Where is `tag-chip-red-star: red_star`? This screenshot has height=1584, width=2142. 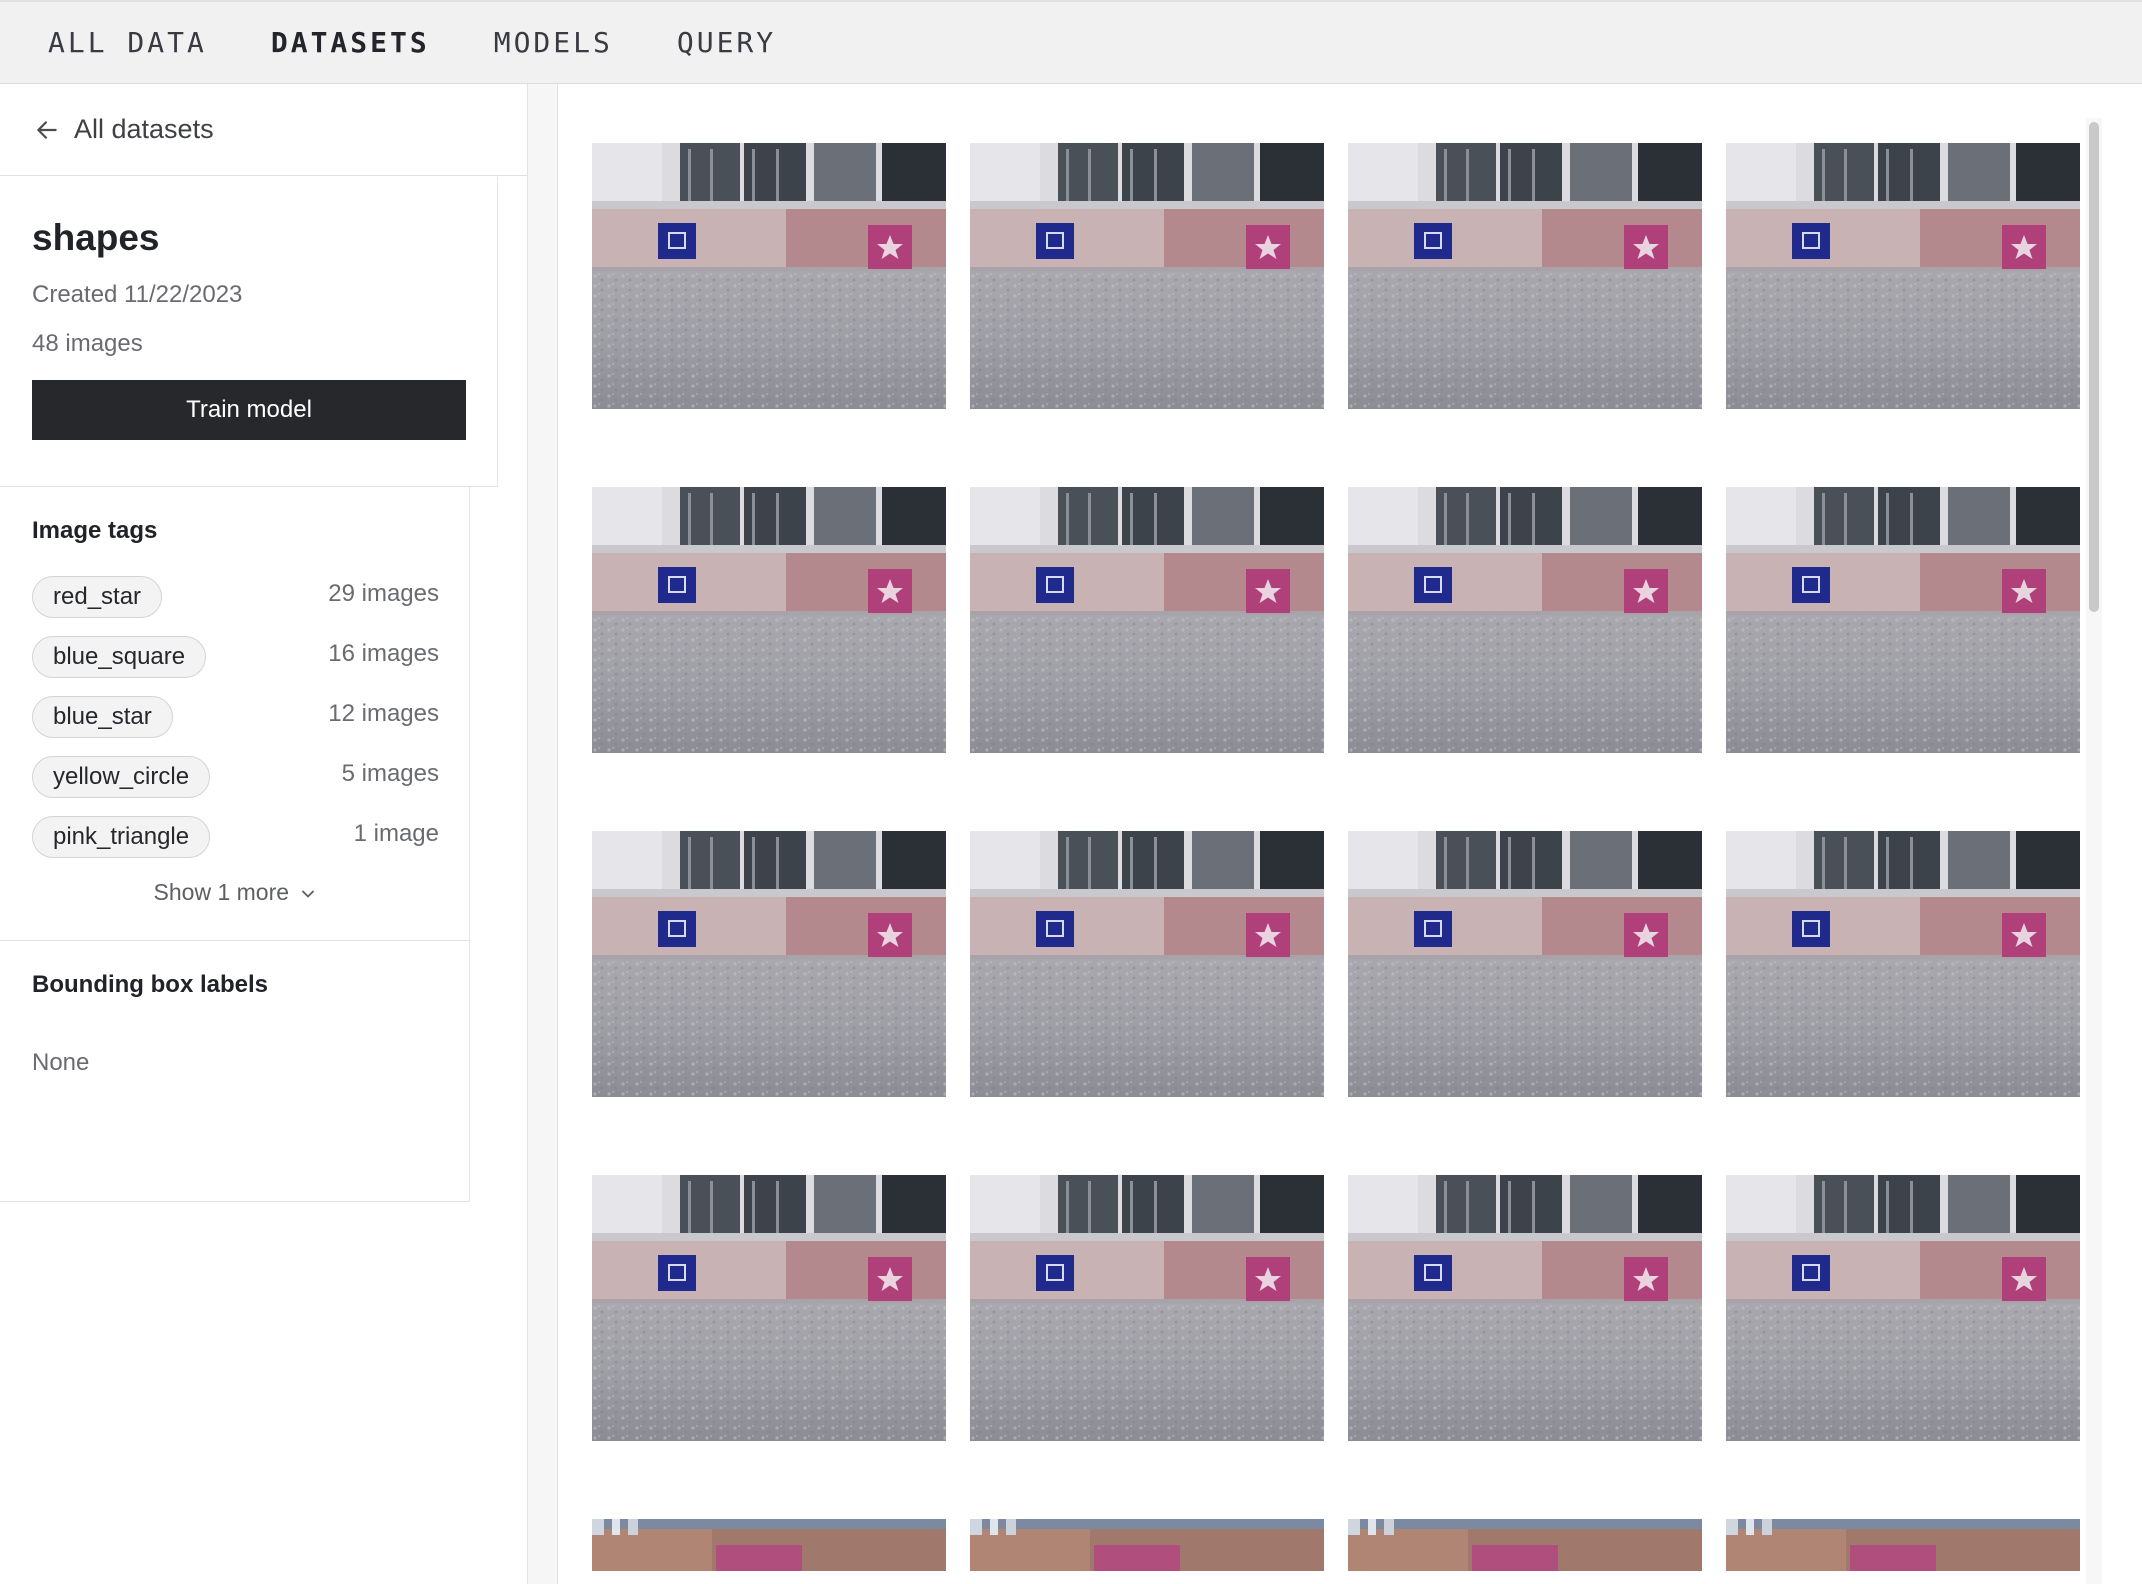
tag-chip-red-star: red_star is located at coordinates (97, 597).